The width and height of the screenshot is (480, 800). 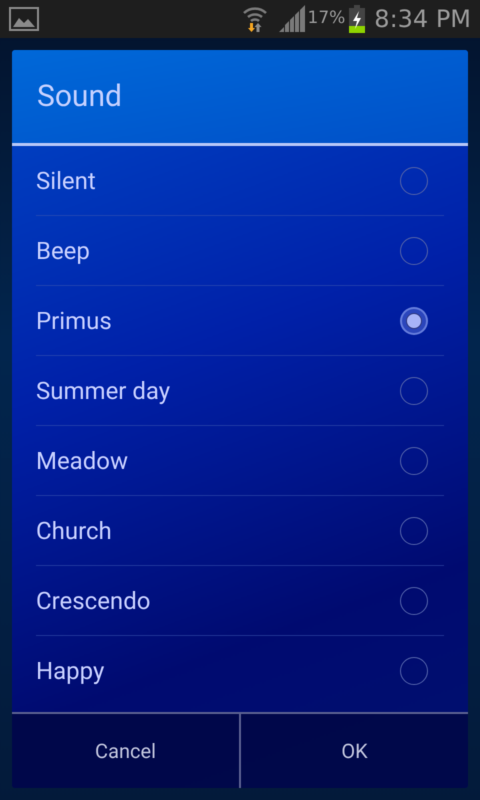 What do you see at coordinates (240, 671) in the screenshot?
I see `sound-option: Happy` at bounding box center [240, 671].